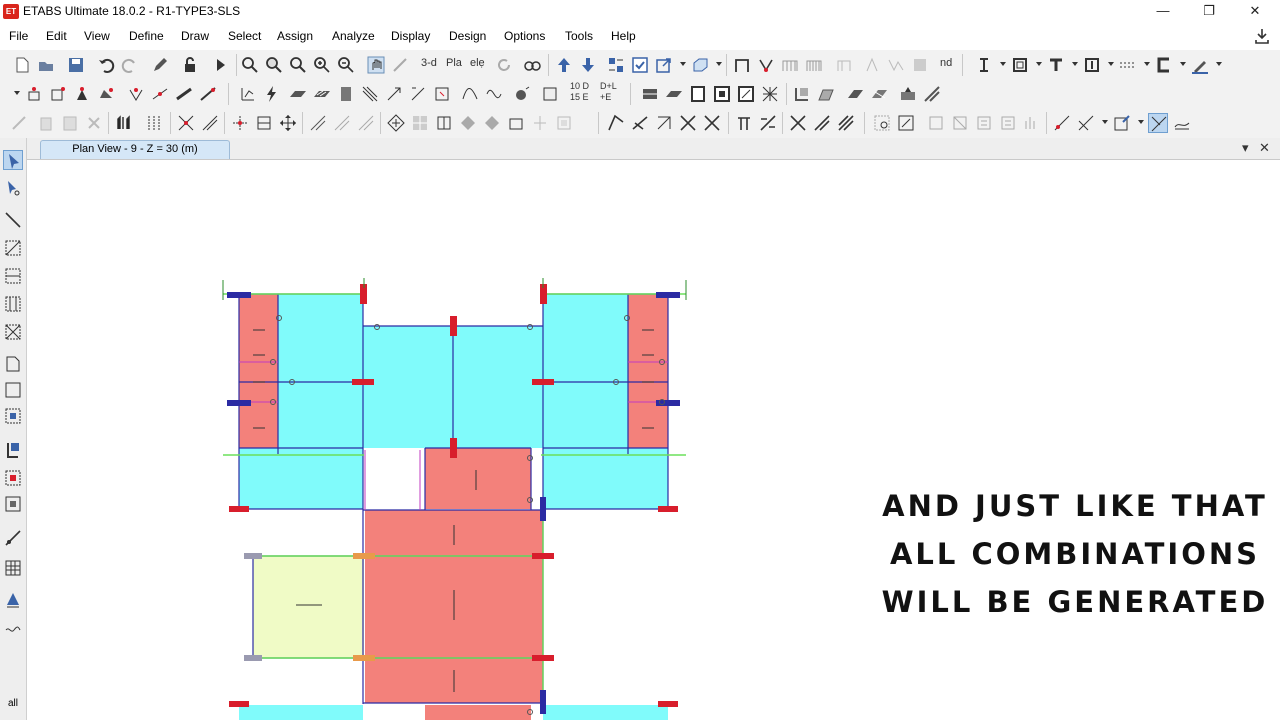  Describe the element at coordinates (442, 94) in the screenshot. I see `shell-load-icon` at that location.